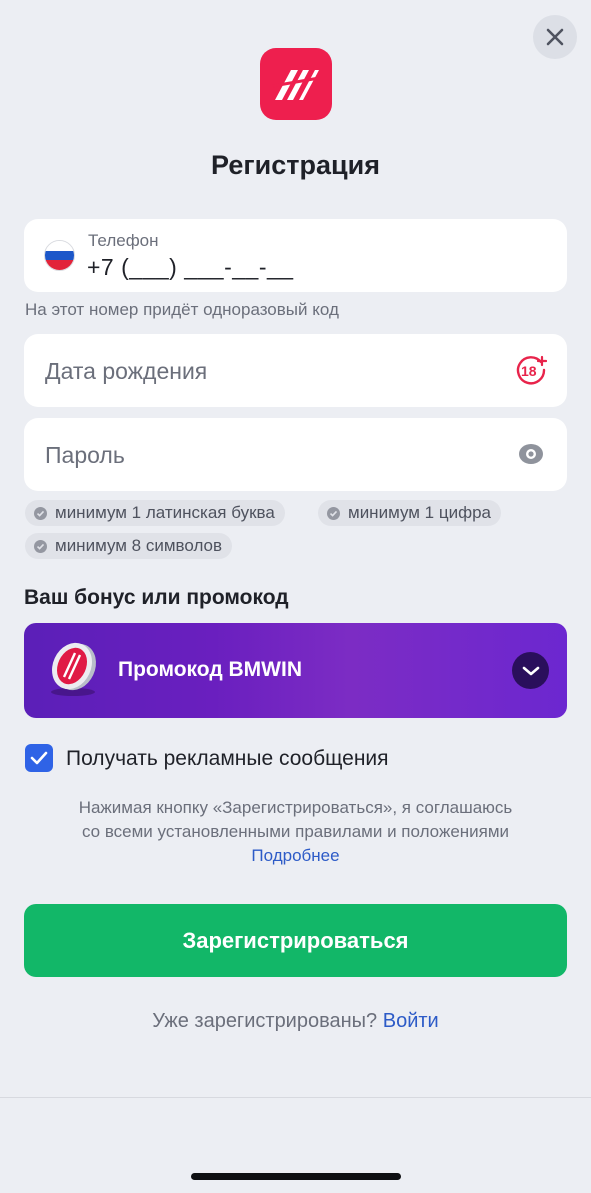 Image resolution: width=591 pixels, height=1193 pixels. What do you see at coordinates (296, 84) in the screenshot?
I see `bookmaker-logo-icon` at bounding box center [296, 84].